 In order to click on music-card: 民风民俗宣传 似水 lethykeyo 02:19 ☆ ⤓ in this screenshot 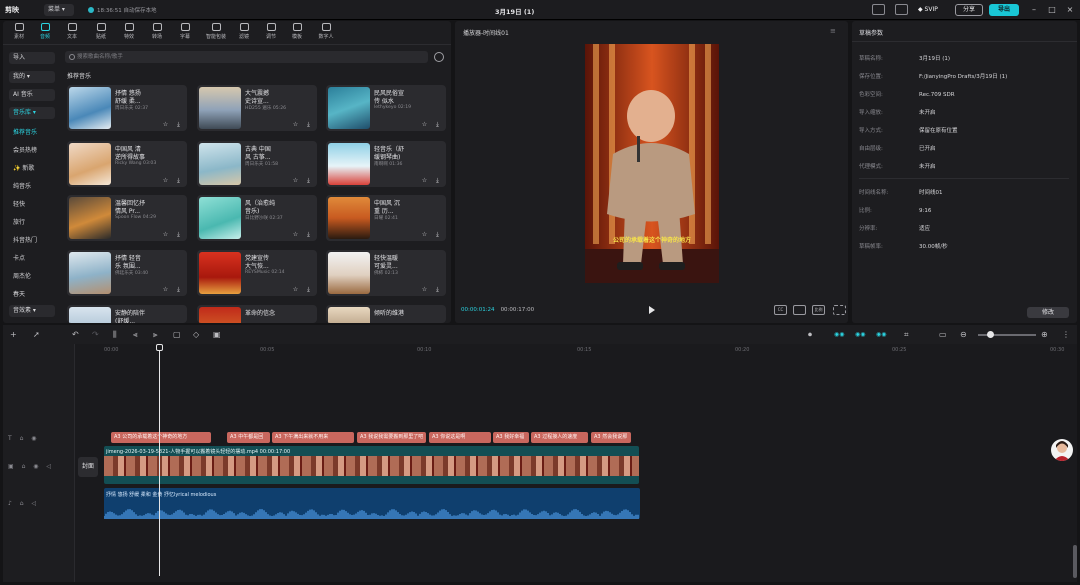, I will do `click(386, 108)`.